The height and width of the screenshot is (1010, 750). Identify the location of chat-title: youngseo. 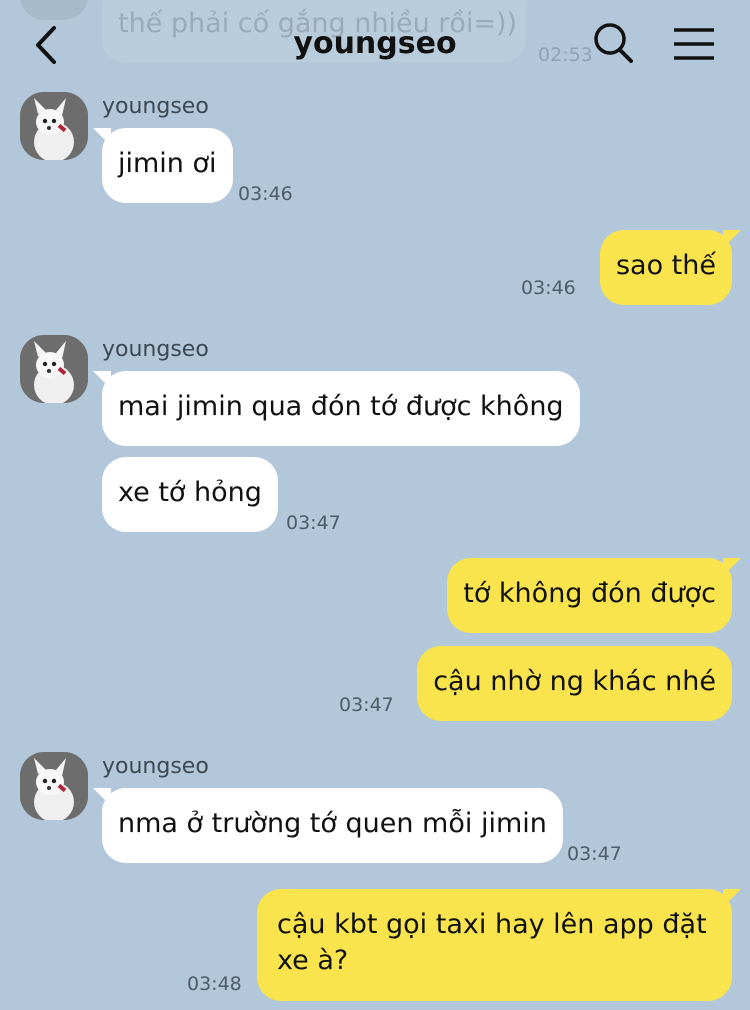
(375, 43).